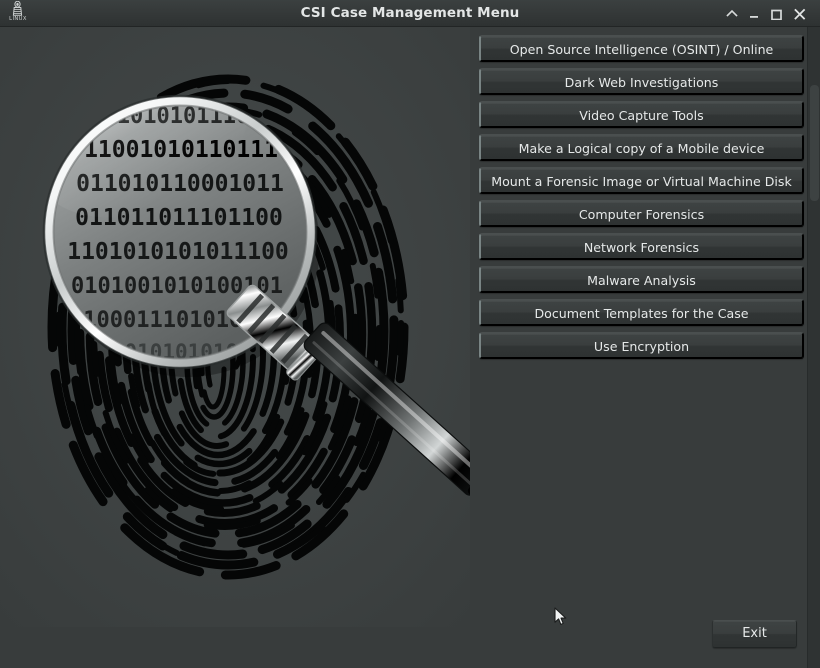 Image resolution: width=820 pixels, height=668 pixels. I want to click on menu-button-computer-forensics: Computer Forensics, so click(641, 213).